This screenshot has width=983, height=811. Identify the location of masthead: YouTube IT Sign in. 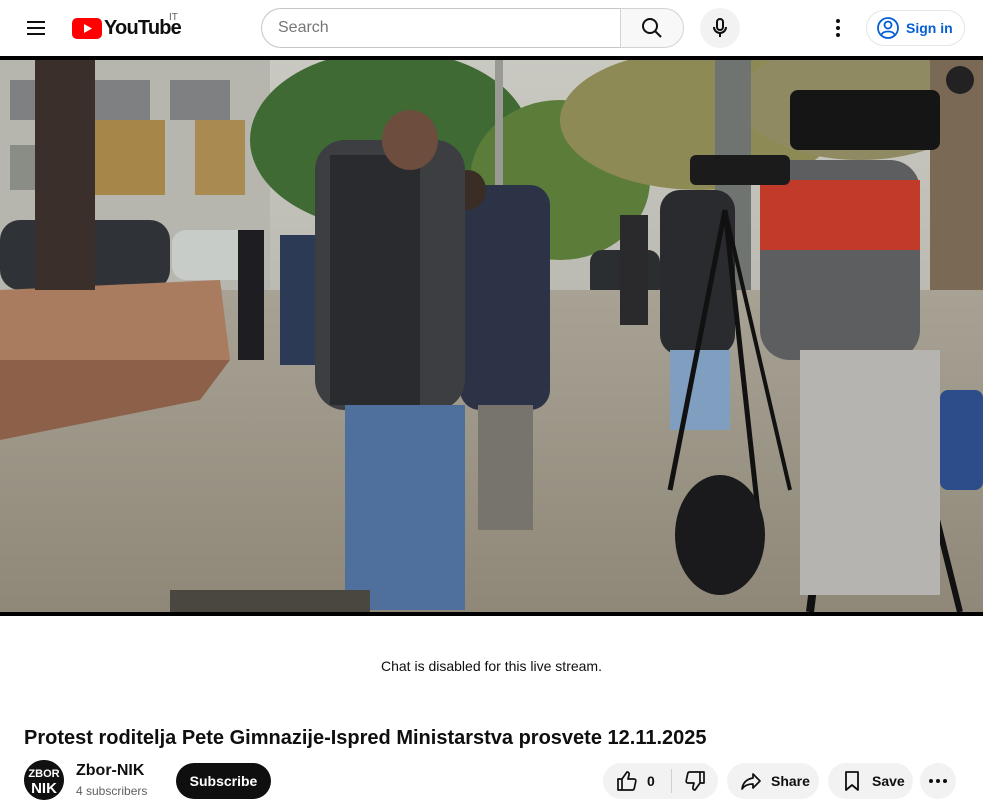
(491, 28).